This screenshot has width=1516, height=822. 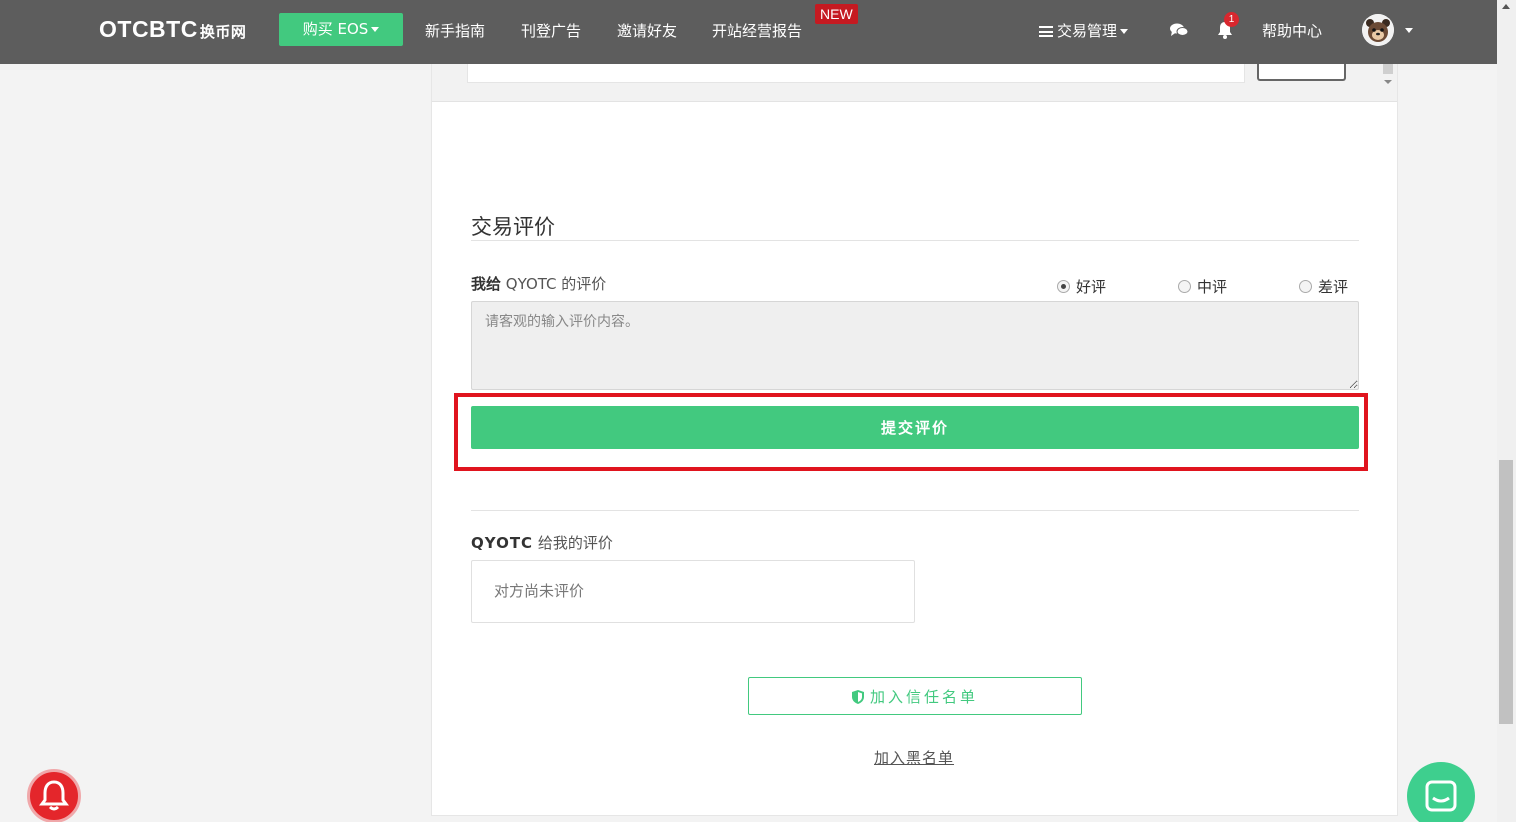 What do you see at coordinates (836, 14) in the screenshot?
I see `new-badge: NEW` at bounding box center [836, 14].